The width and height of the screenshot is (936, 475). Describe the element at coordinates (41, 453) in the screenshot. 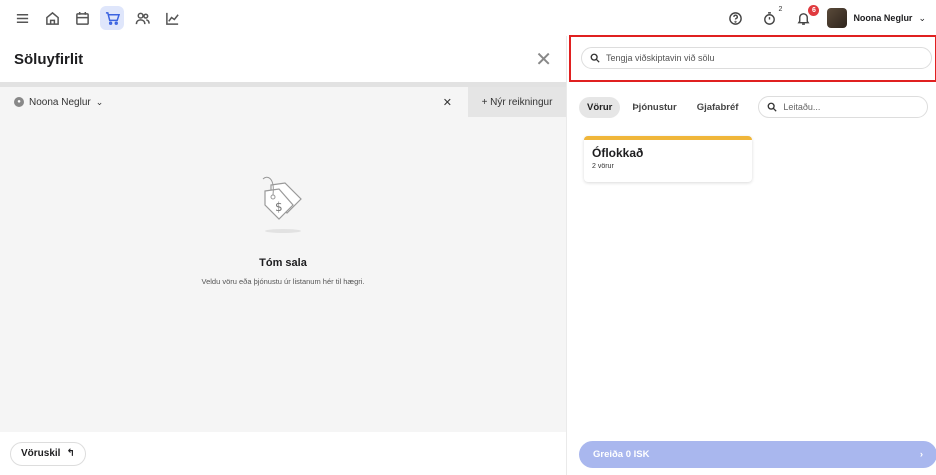

I see `return-label: Vöruskil` at that location.